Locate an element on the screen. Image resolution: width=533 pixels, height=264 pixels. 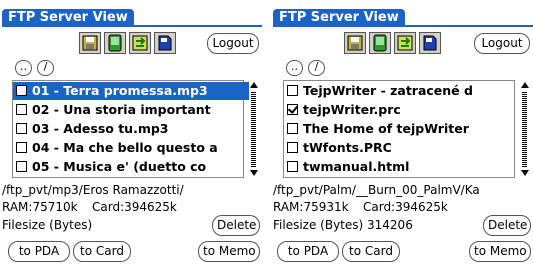
list-item: tWfonts.PRC is located at coordinates (402, 148).